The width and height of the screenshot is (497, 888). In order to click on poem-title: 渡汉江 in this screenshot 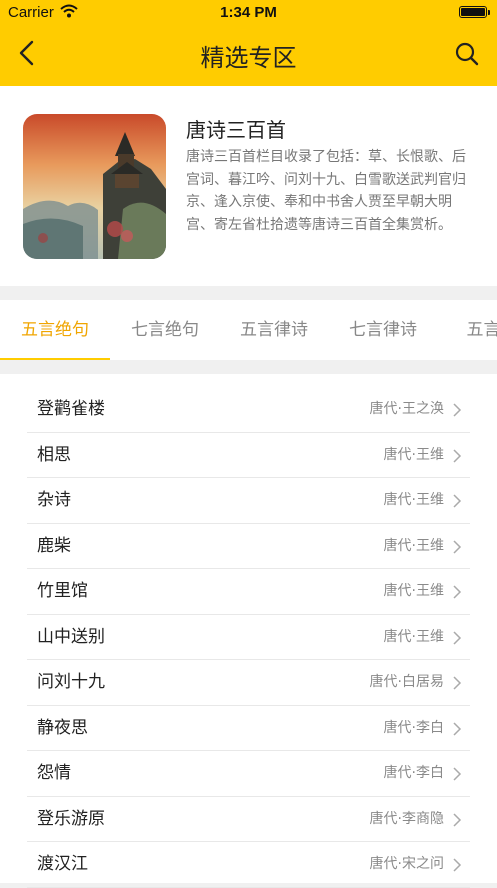, I will do `click(62, 864)`.